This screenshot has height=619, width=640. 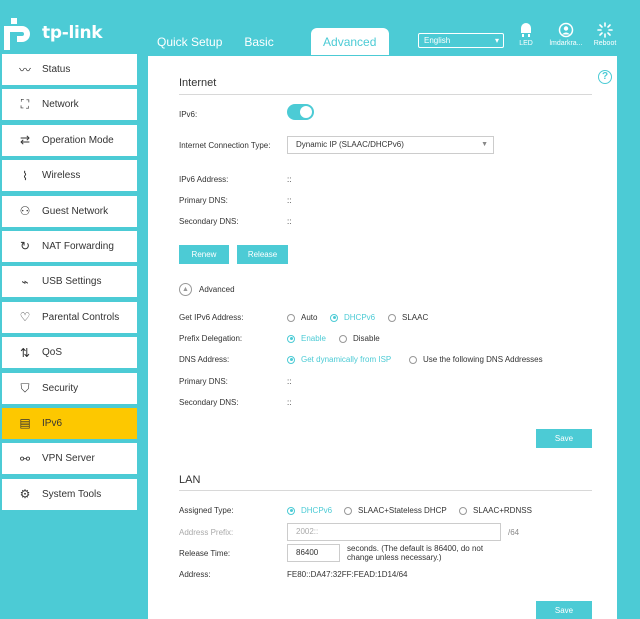 What do you see at coordinates (25, 140) in the screenshot?
I see `operation-mode-icon: ⇄` at bounding box center [25, 140].